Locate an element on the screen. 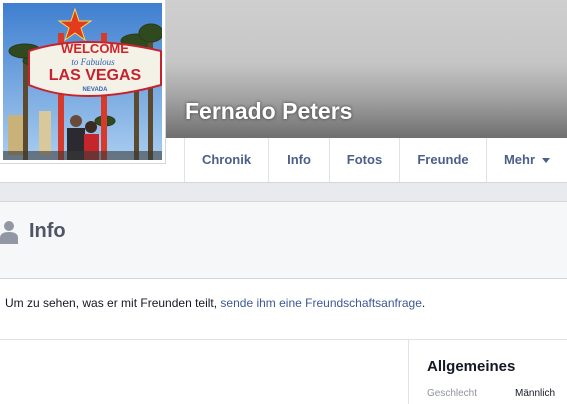 The width and height of the screenshot is (567, 404). sign-city-text: LAS VEGAS is located at coordinates (95, 75).